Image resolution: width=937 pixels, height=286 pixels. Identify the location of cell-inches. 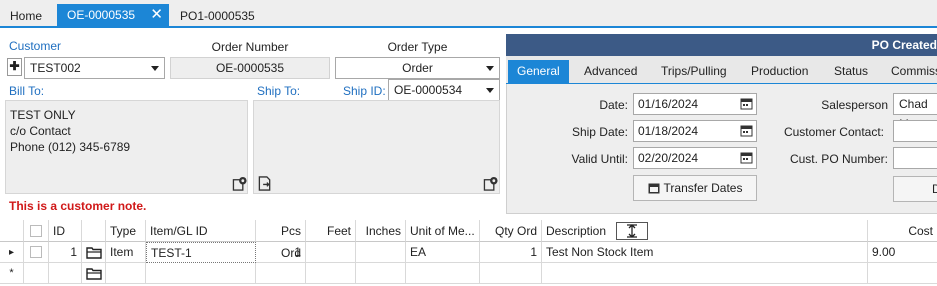
(381, 252).